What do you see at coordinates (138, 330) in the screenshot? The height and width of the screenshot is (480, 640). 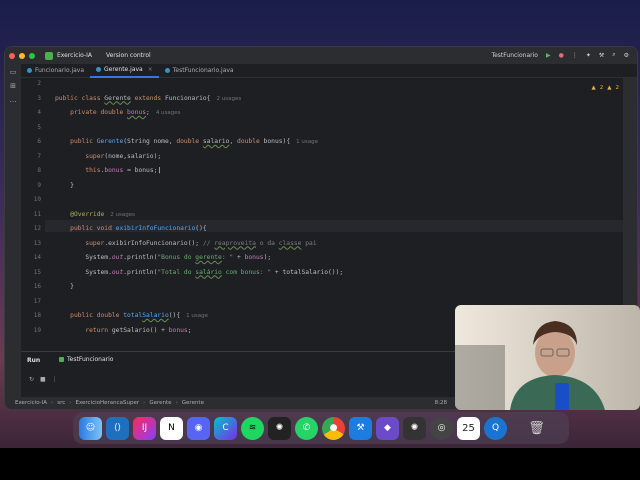 I see `code-line: return getSalario() + bonus;` at bounding box center [138, 330].